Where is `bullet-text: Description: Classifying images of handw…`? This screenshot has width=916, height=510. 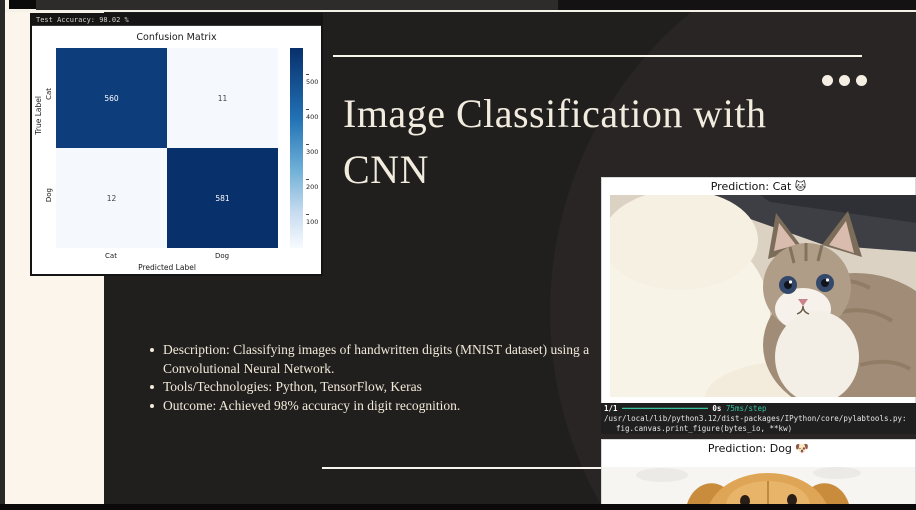
bullet-text: Description: Classifying images of handw… is located at coordinates (376, 359).